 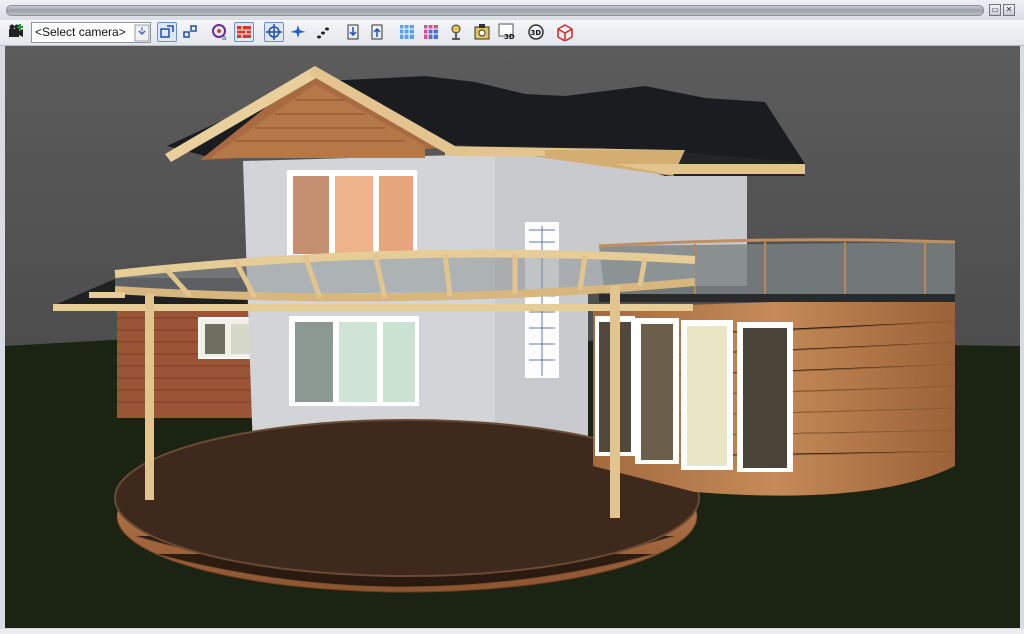 I want to click on rotate-3d-label: 3D, so click(x=536, y=33).